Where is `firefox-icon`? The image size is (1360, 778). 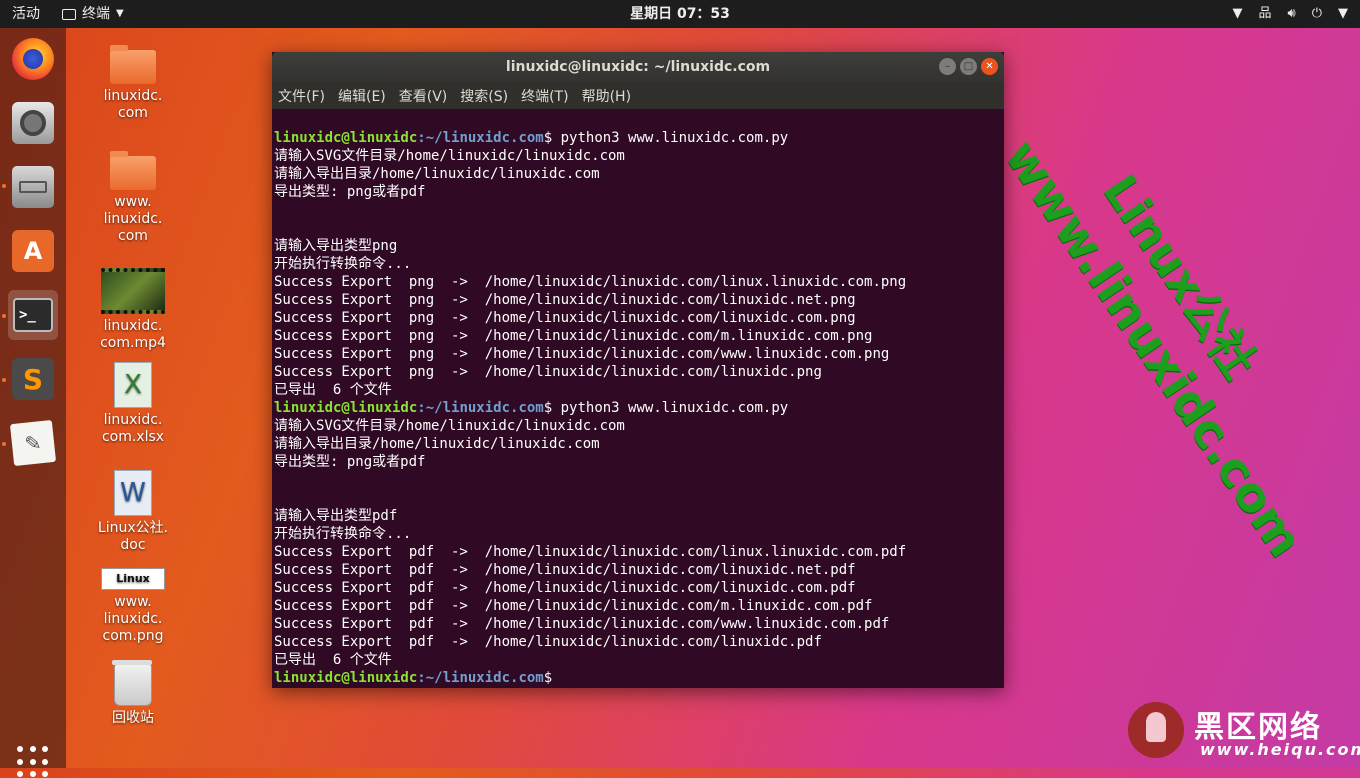
firefox-icon is located at coordinates (33, 59).